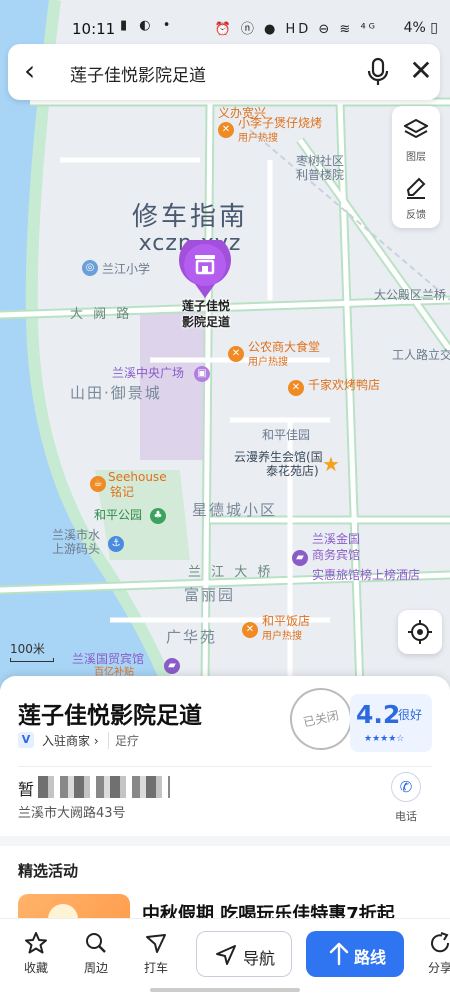 The height and width of the screenshot is (1000, 450). What do you see at coordinates (148, 373) in the screenshot?
I see `poi-zhongyang: 兰溪中央广场` at bounding box center [148, 373].